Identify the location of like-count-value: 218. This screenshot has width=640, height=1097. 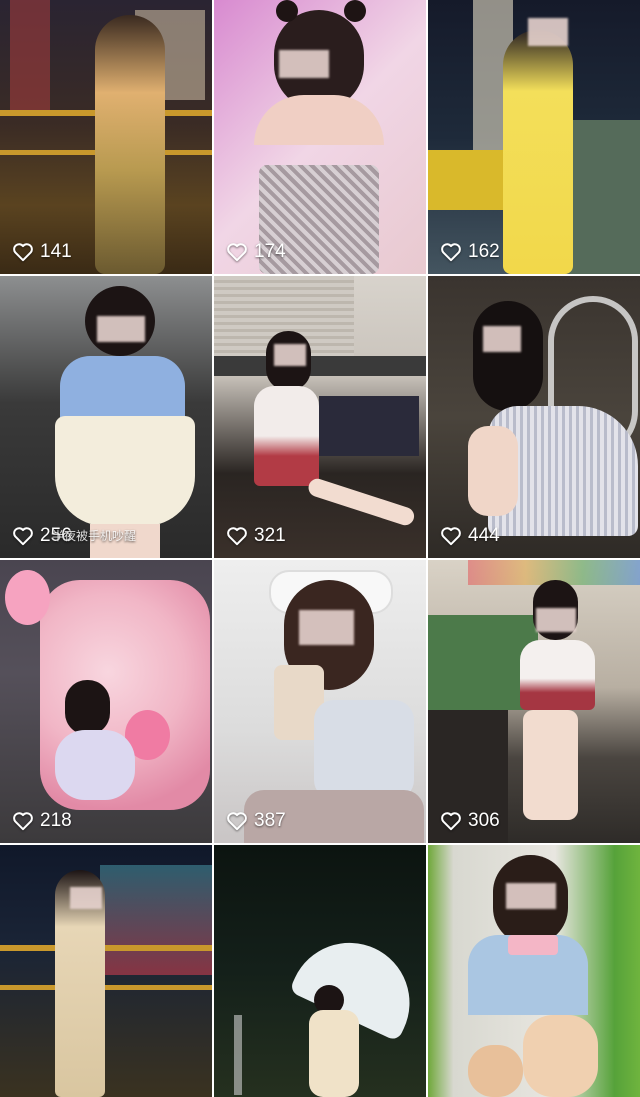
(56, 820).